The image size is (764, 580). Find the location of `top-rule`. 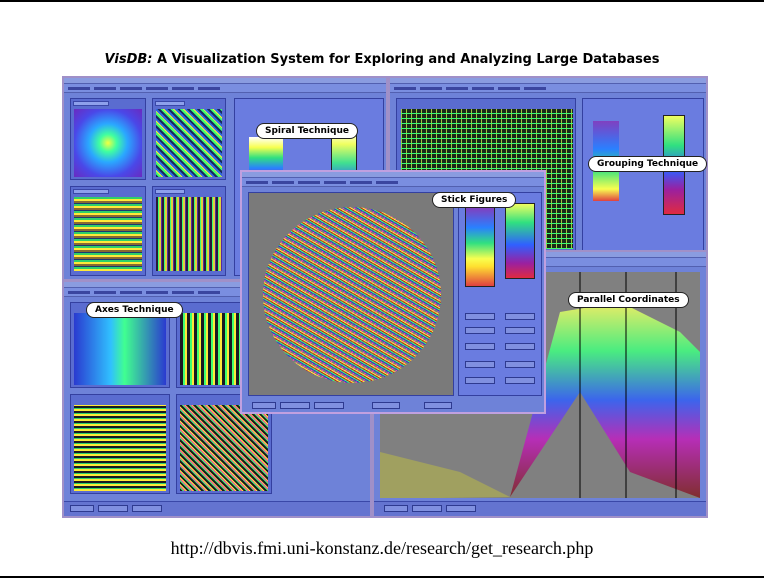

top-rule is located at coordinates (382, 1).